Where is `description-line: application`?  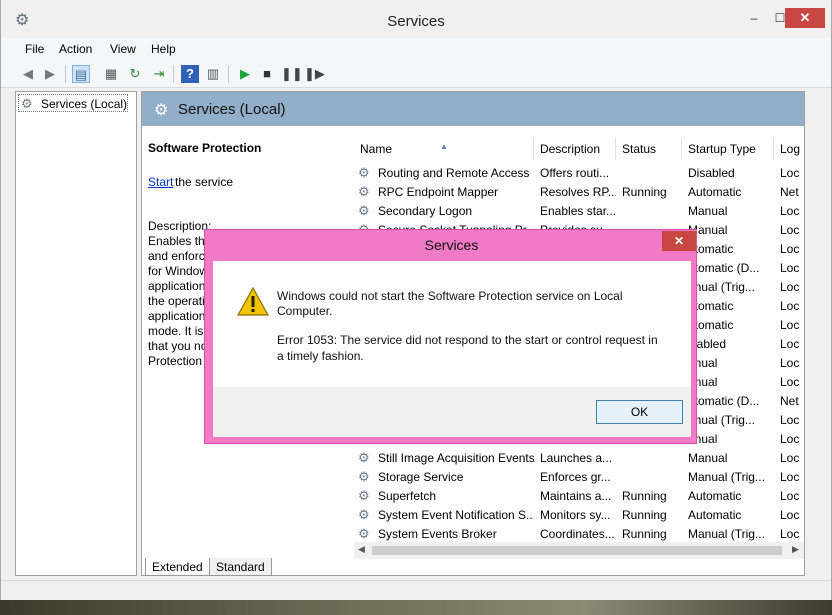
description-line: application is located at coordinates (177, 316).